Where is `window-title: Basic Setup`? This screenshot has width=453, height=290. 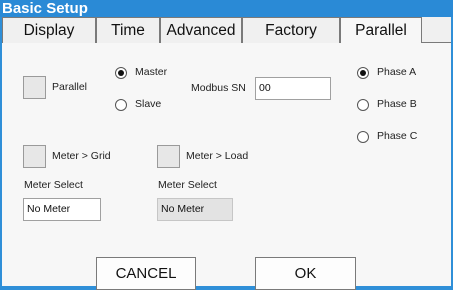
window-title: Basic Setup is located at coordinates (226, 8).